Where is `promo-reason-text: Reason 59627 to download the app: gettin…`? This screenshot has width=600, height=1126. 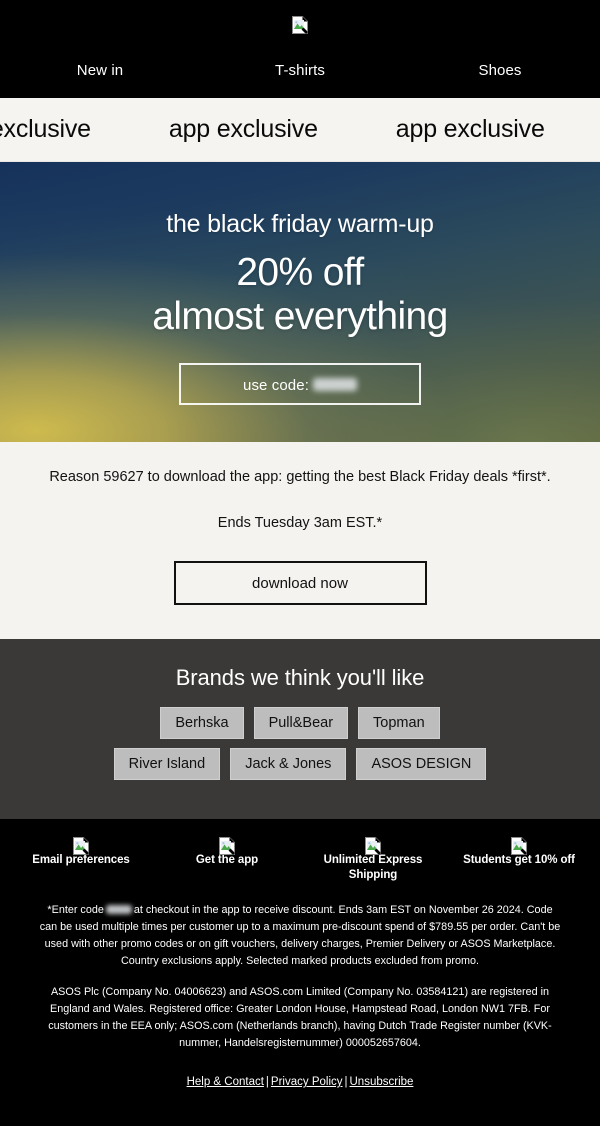
promo-reason-text: Reason 59627 to download the app: gettin… is located at coordinates (300, 477).